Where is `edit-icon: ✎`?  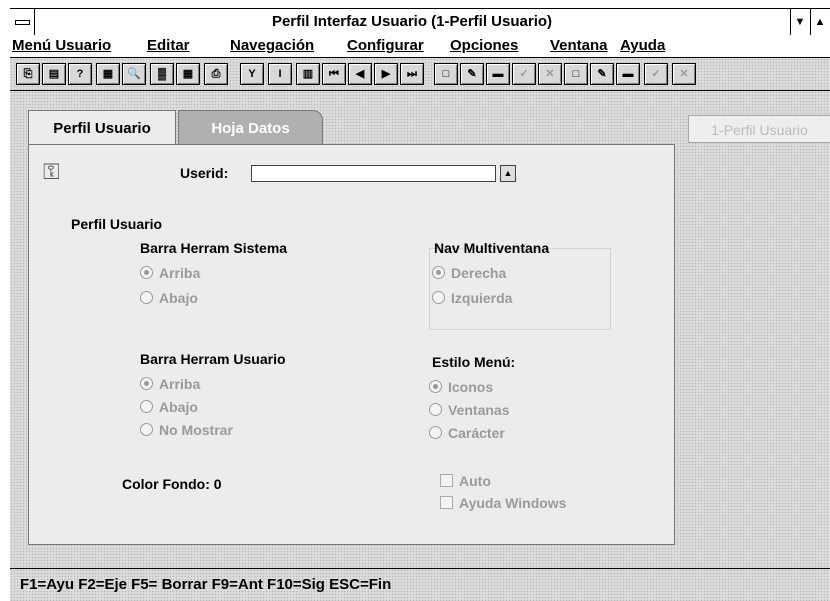 edit-icon: ✎ is located at coordinates (472, 74).